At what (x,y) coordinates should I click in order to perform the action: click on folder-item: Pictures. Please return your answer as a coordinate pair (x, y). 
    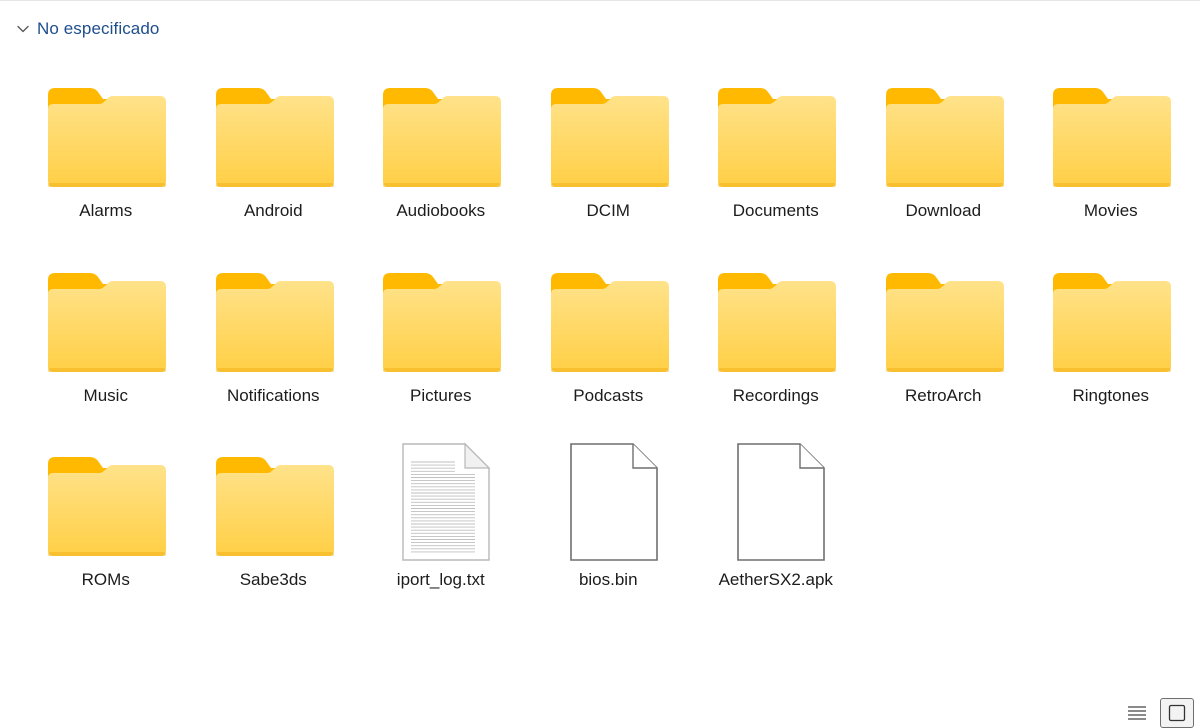
    Looking at the image, I should click on (441, 330).